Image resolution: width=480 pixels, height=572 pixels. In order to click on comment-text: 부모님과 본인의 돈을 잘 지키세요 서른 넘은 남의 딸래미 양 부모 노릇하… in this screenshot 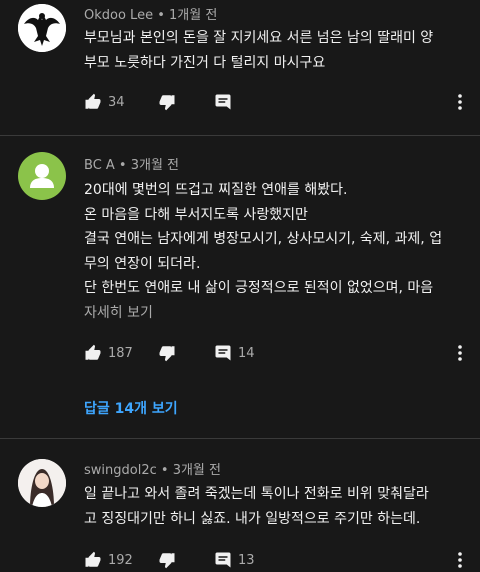, I will do `click(259, 50)`.